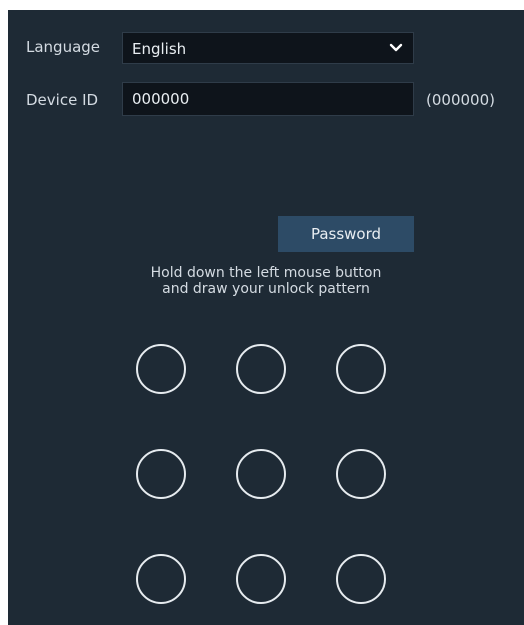 The width and height of the screenshot is (524, 625). What do you see at coordinates (268, 99) in the screenshot?
I see `device-id-input` at bounding box center [268, 99].